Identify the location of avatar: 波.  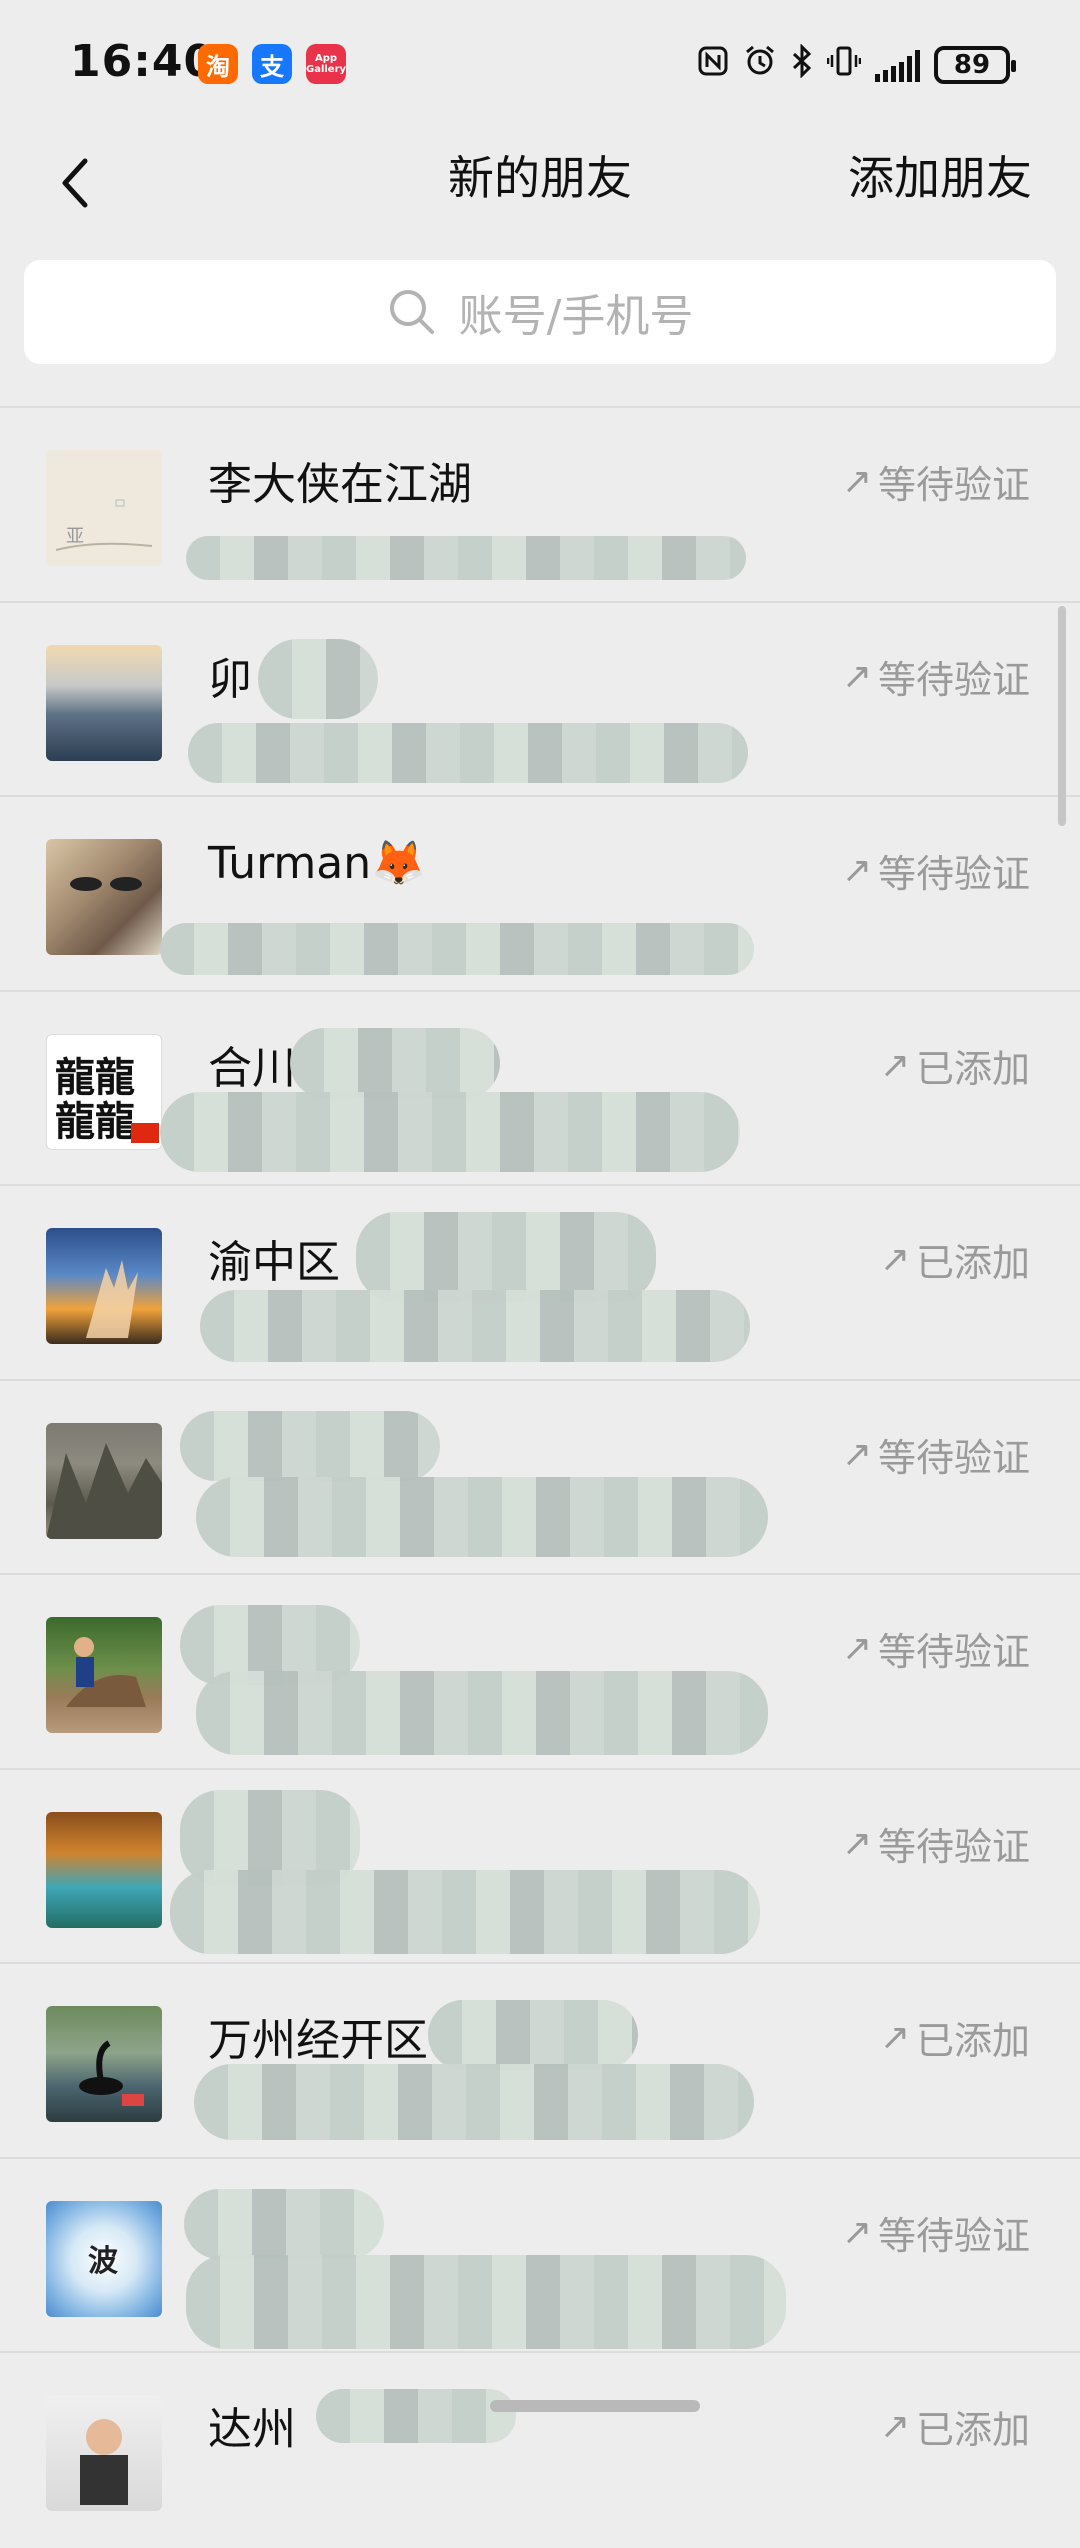
(104, 2258).